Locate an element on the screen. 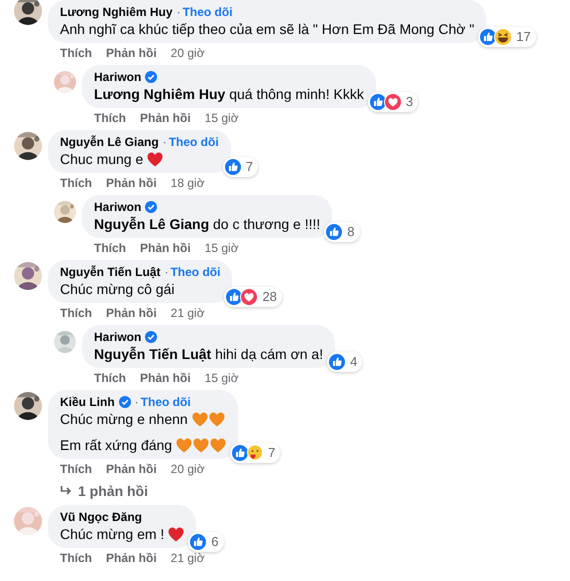 The image size is (570, 581). reaction-summary: 28 is located at coordinates (253, 297).